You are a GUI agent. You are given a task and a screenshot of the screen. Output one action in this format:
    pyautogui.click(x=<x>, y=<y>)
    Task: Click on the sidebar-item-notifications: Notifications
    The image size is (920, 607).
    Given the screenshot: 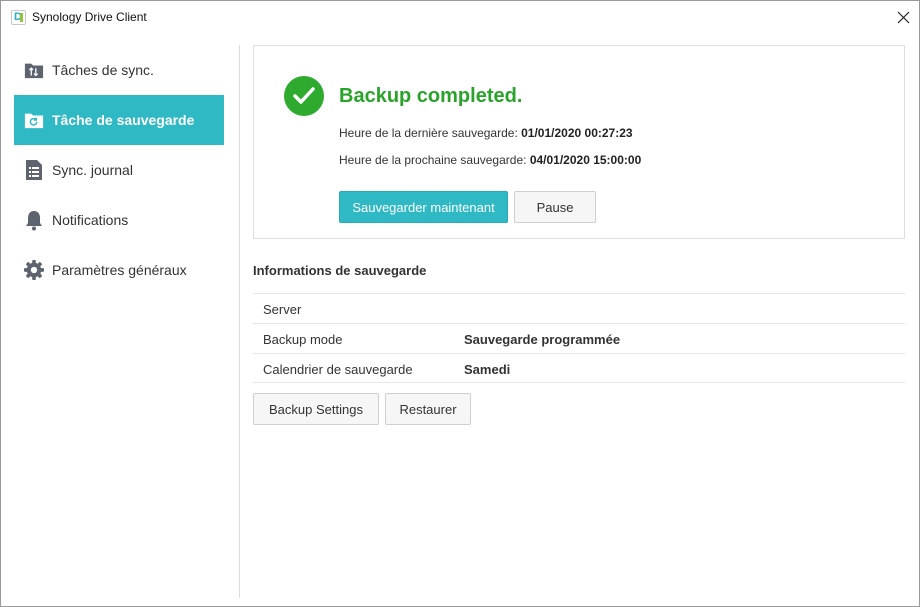 What is the action you would take?
    pyautogui.click(x=119, y=220)
    